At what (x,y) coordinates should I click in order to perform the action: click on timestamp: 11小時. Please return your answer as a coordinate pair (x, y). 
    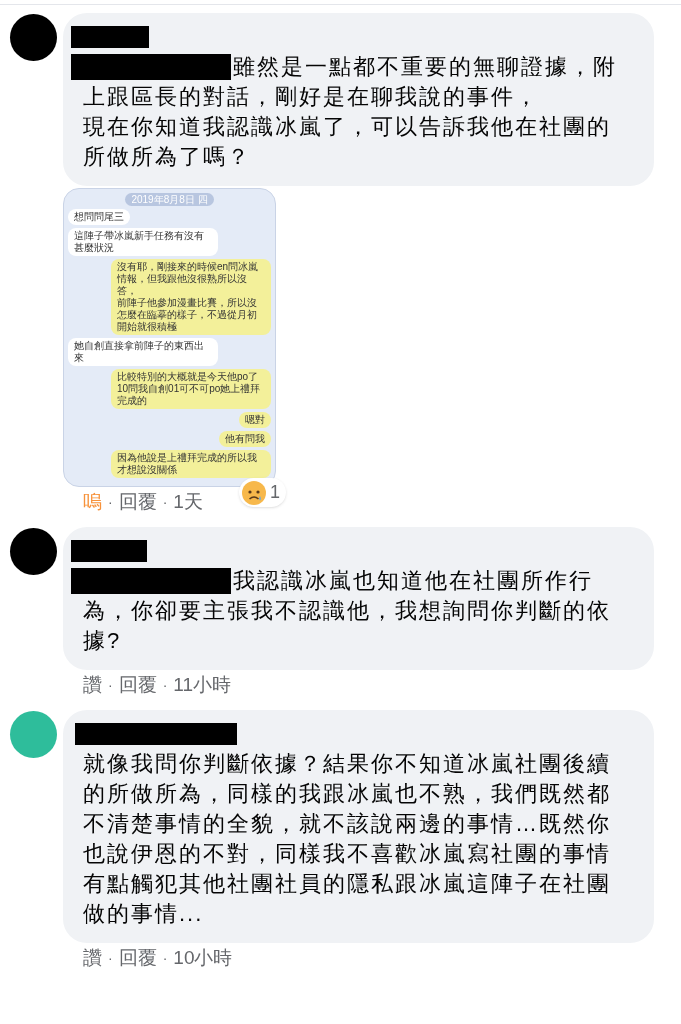
    Looking at the image, I should click on (202, 685).